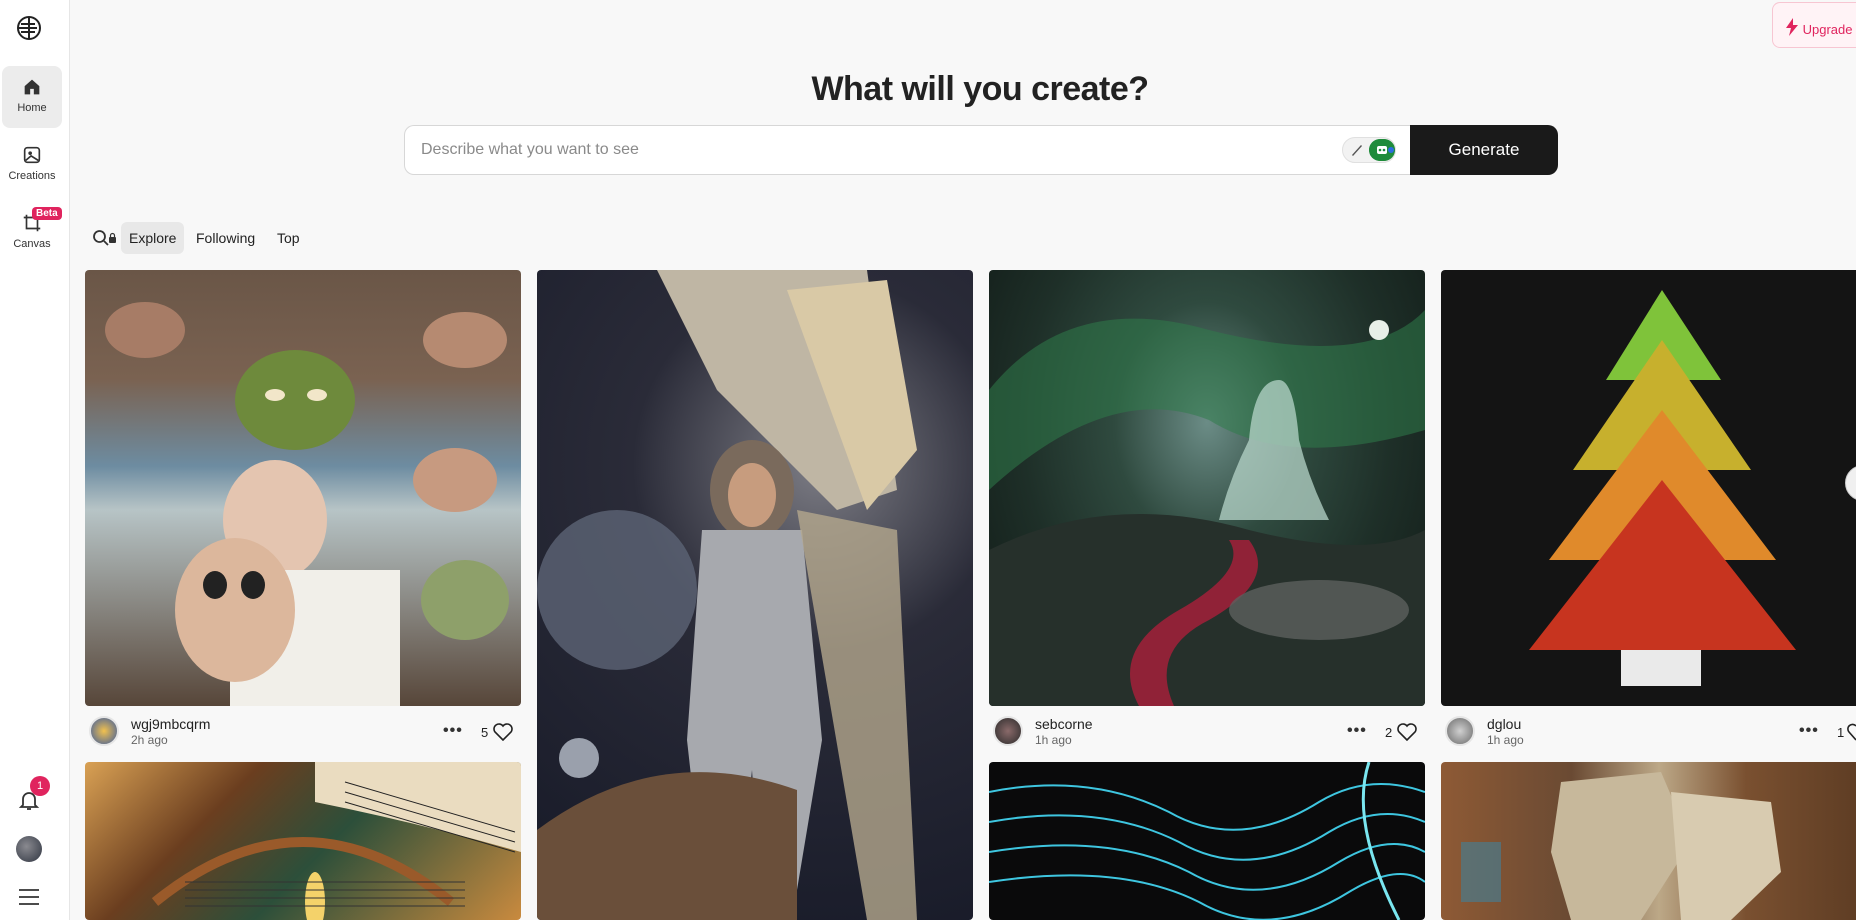 This screenshot has width=1856, height=920. Describe the element at coordinates (1357, 150) in the screenshot. I see `brush-icon` at that location.